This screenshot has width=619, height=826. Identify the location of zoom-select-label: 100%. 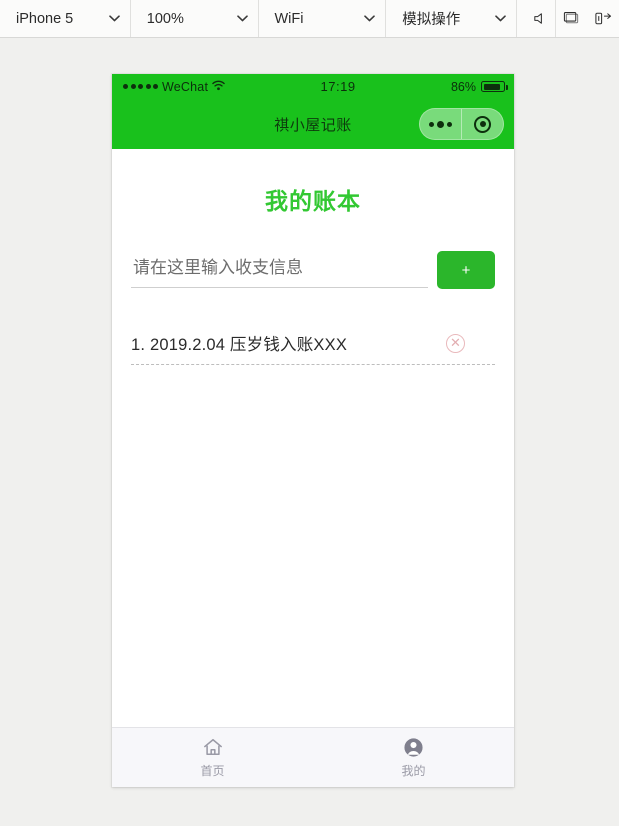
(165, 18).